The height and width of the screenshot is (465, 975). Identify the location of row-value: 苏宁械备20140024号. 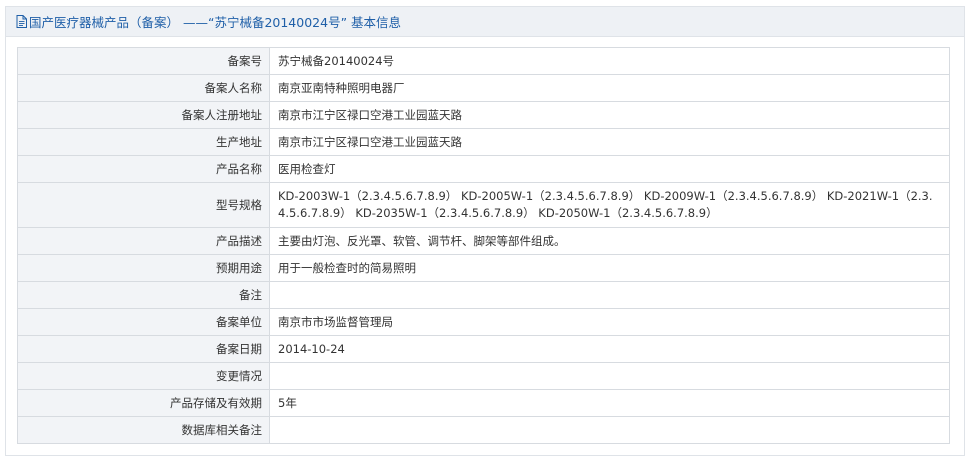
(609, 61).